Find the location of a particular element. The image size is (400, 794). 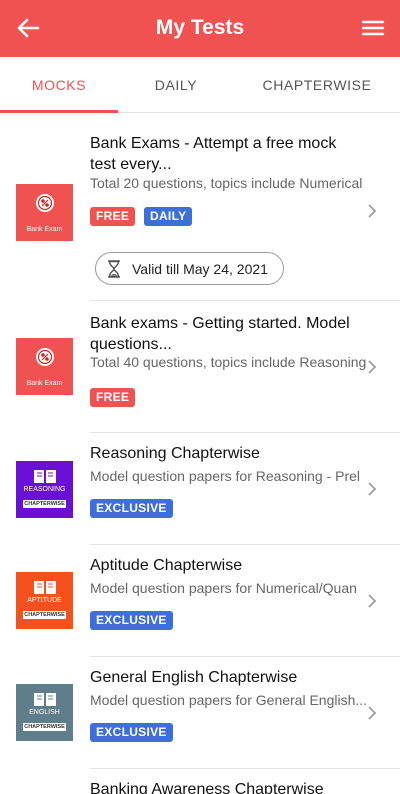

english-thumbnail: ENGLISH CHAPTERWISE is located at coordinates (44, 712).